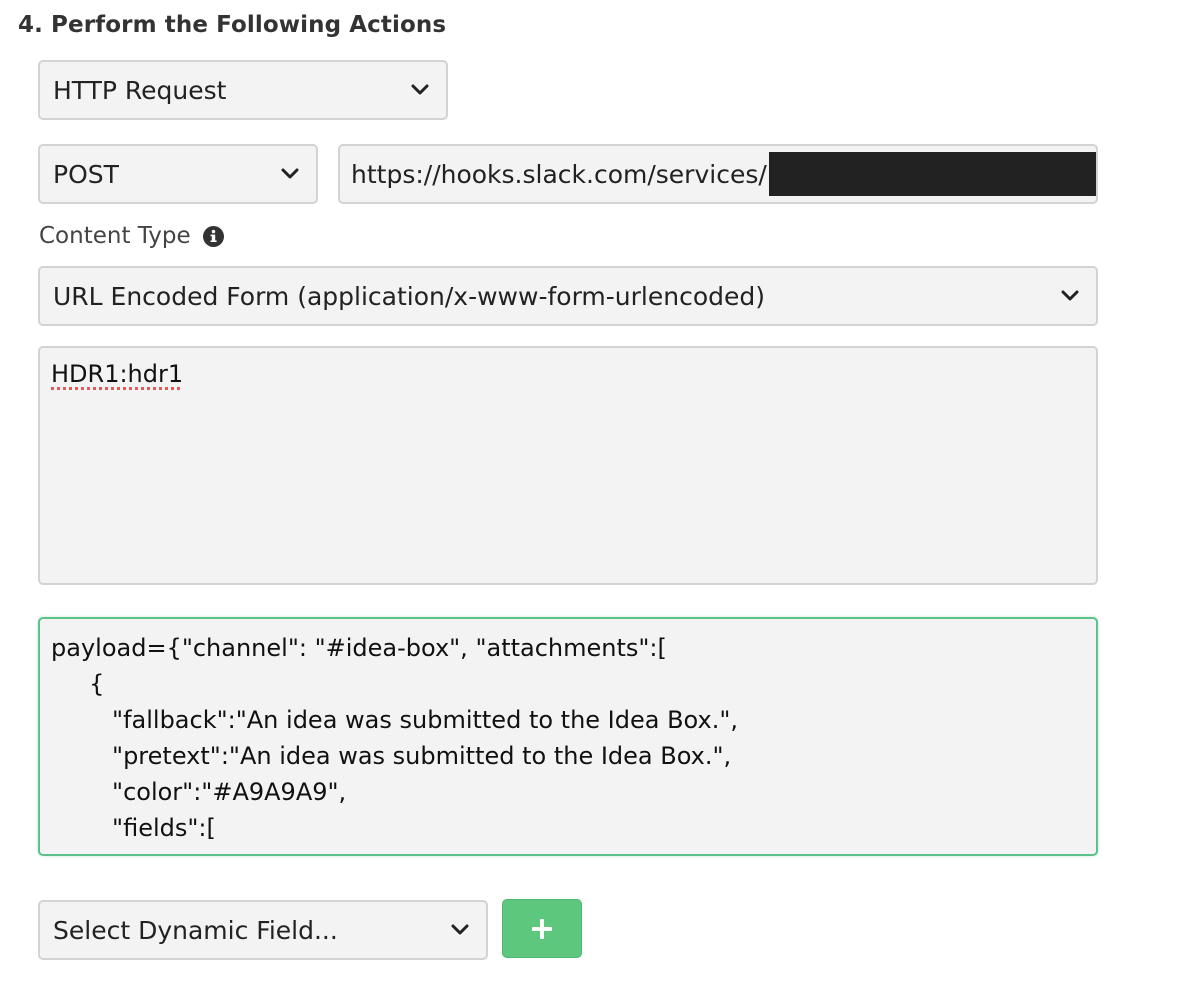 The height and width of the screenshot is (998, 1200). What do you see at coordinates (86, 174) in the screenshot?
I see `http-method-value: POST` at bounding box center [86, 174].